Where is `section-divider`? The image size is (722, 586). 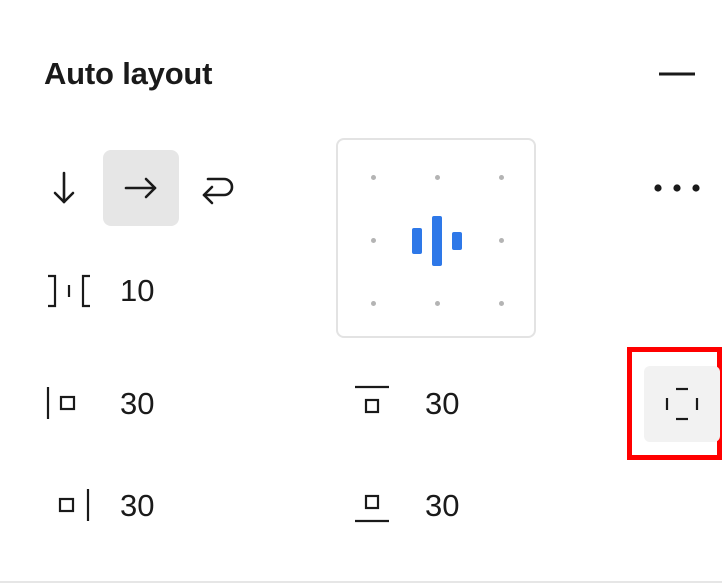
section-divider is located at coordinates (361, 582).